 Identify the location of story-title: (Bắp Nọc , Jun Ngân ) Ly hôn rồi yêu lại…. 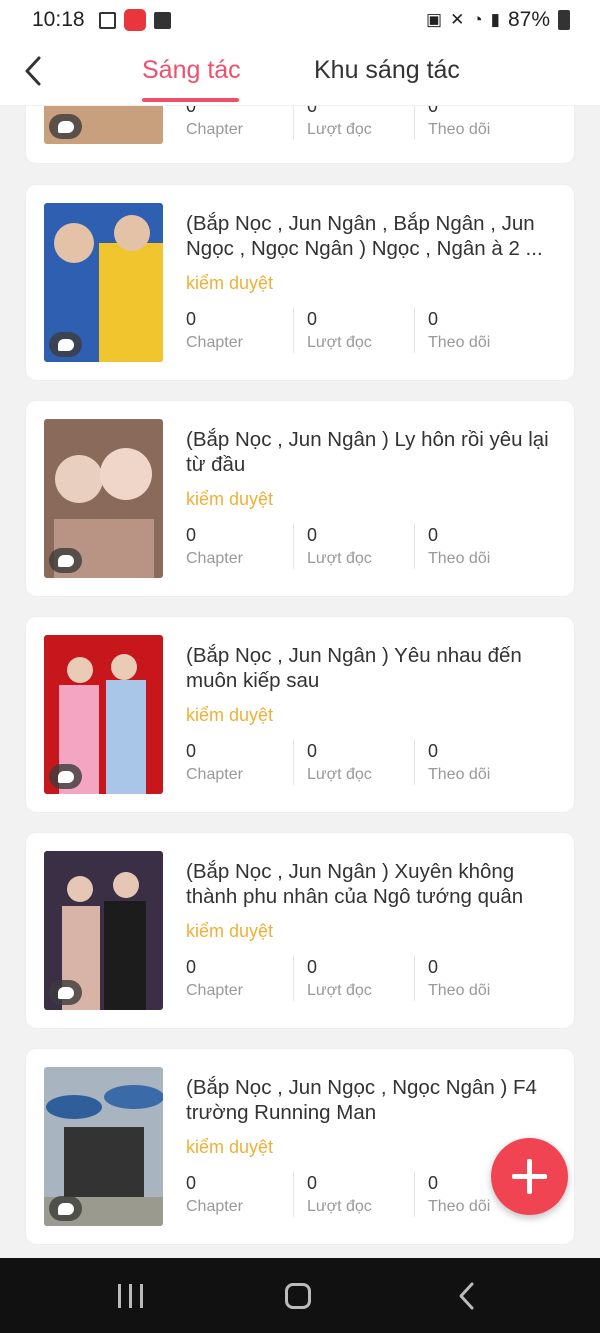
(371, 452).